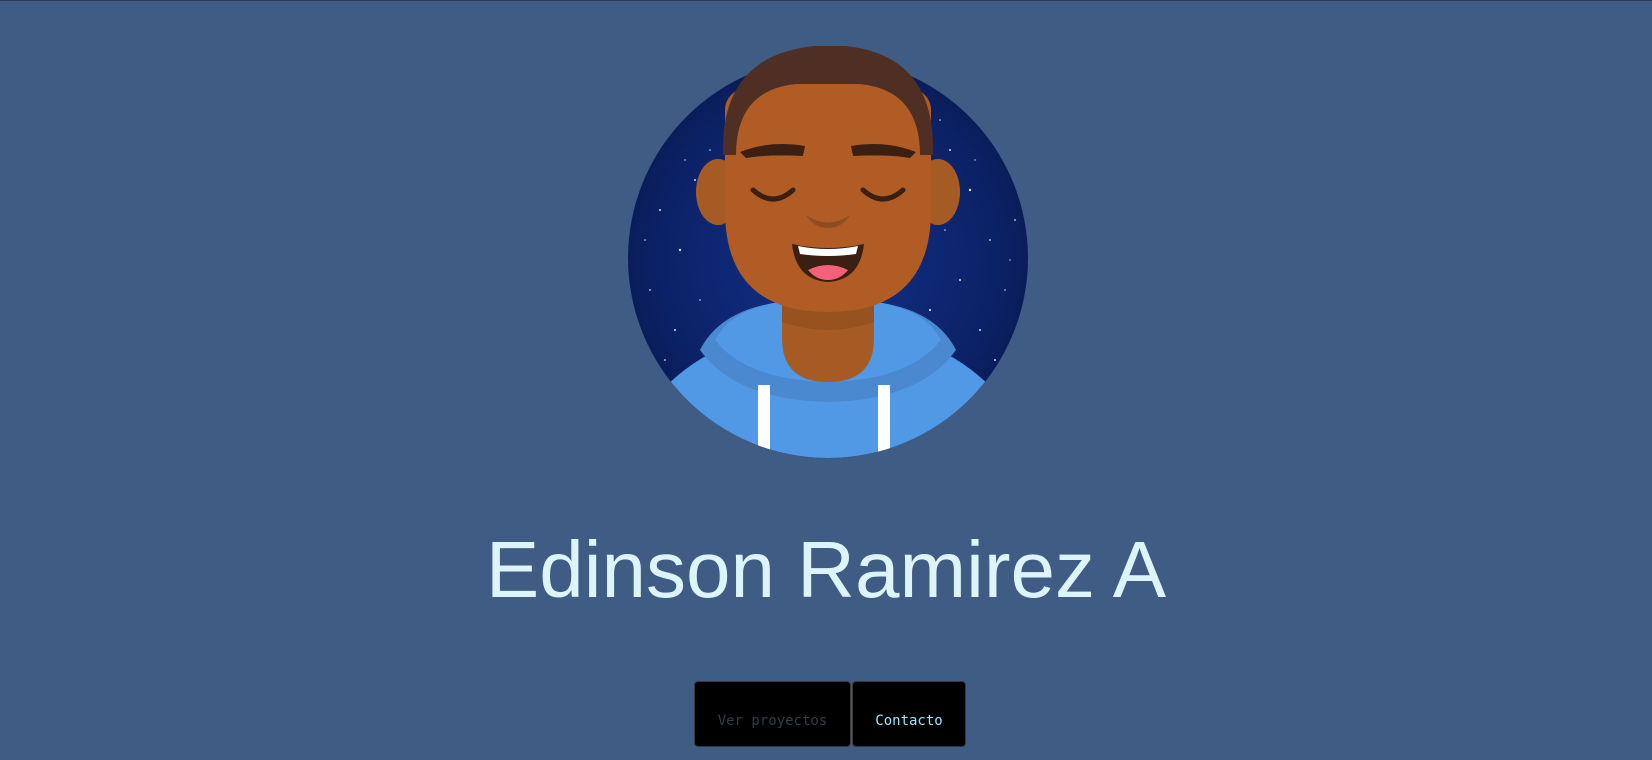 The height and width of the screenshot is (760, 1652). What do you see at coordinates (826, 569) in the screenshot?
I see `profile-name: Edinson Ramirez A` at bounding box center [826, 569].